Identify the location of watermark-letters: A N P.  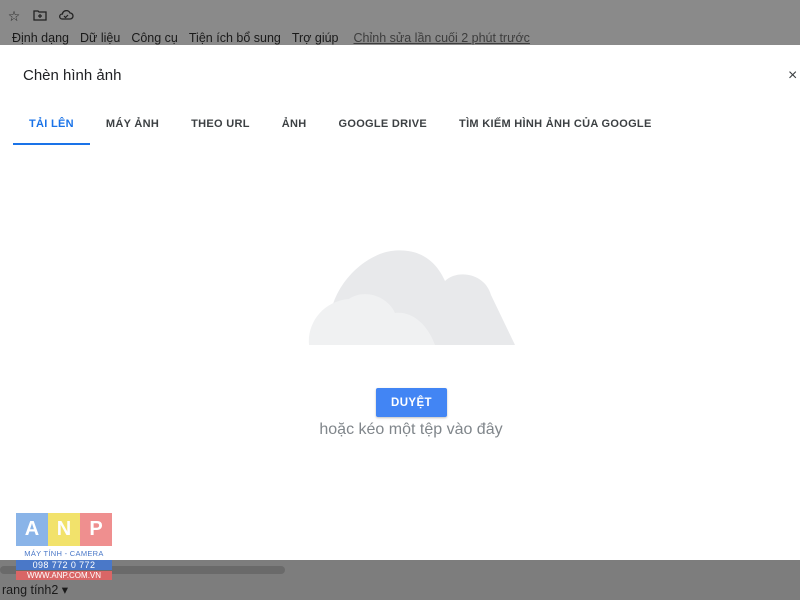
(64, 529).